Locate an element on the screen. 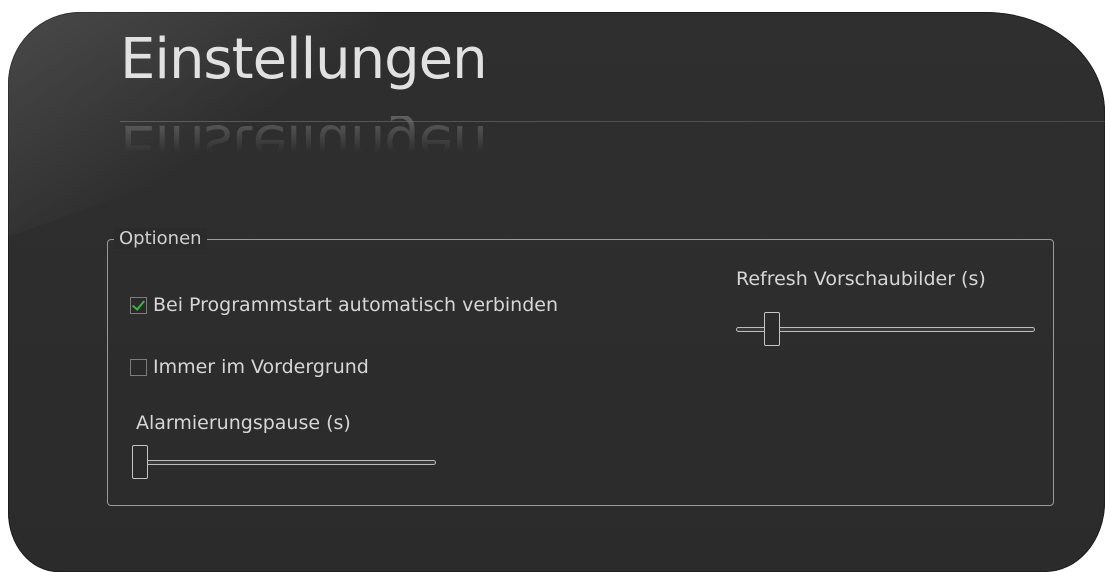 The width and height of the screenshot is (1105, 572). alarm-pause-thumb is located at coordinates (140, 462).